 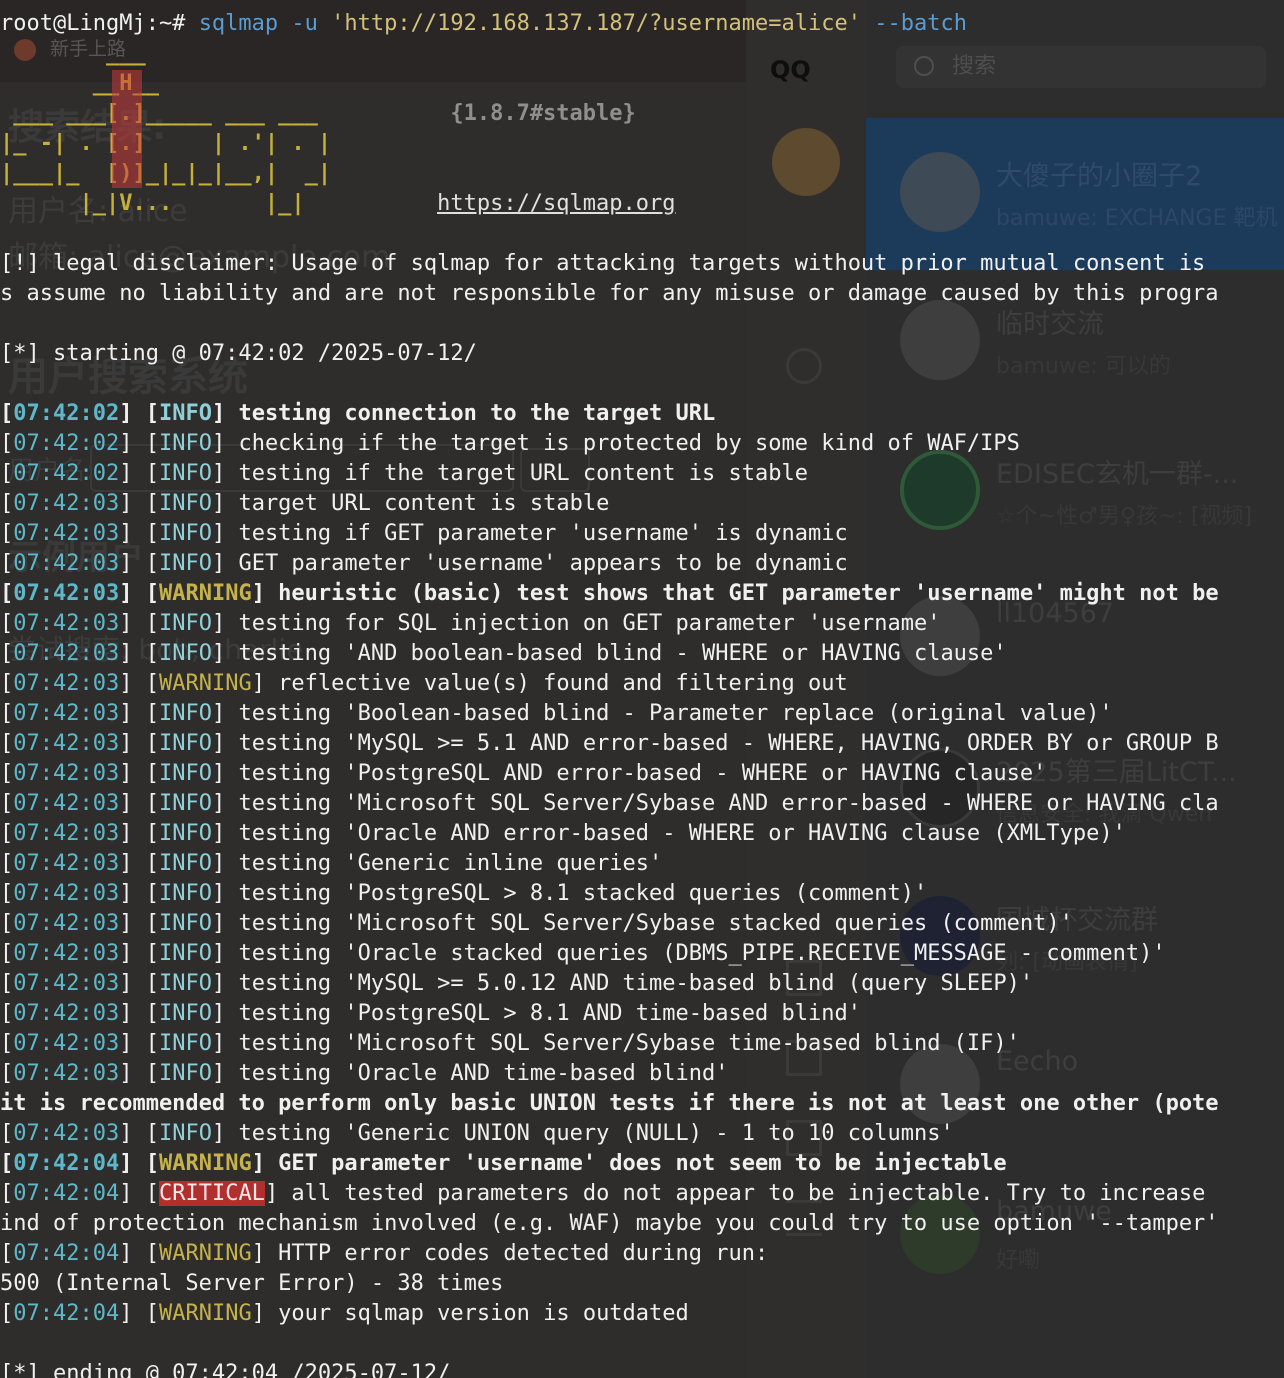 What do you see at coordinates (238, 353) in the screenshot?
I see `start-line: [*] starting @ 07:42:02 /2025-07-12/` at bounding box center [238, 353].